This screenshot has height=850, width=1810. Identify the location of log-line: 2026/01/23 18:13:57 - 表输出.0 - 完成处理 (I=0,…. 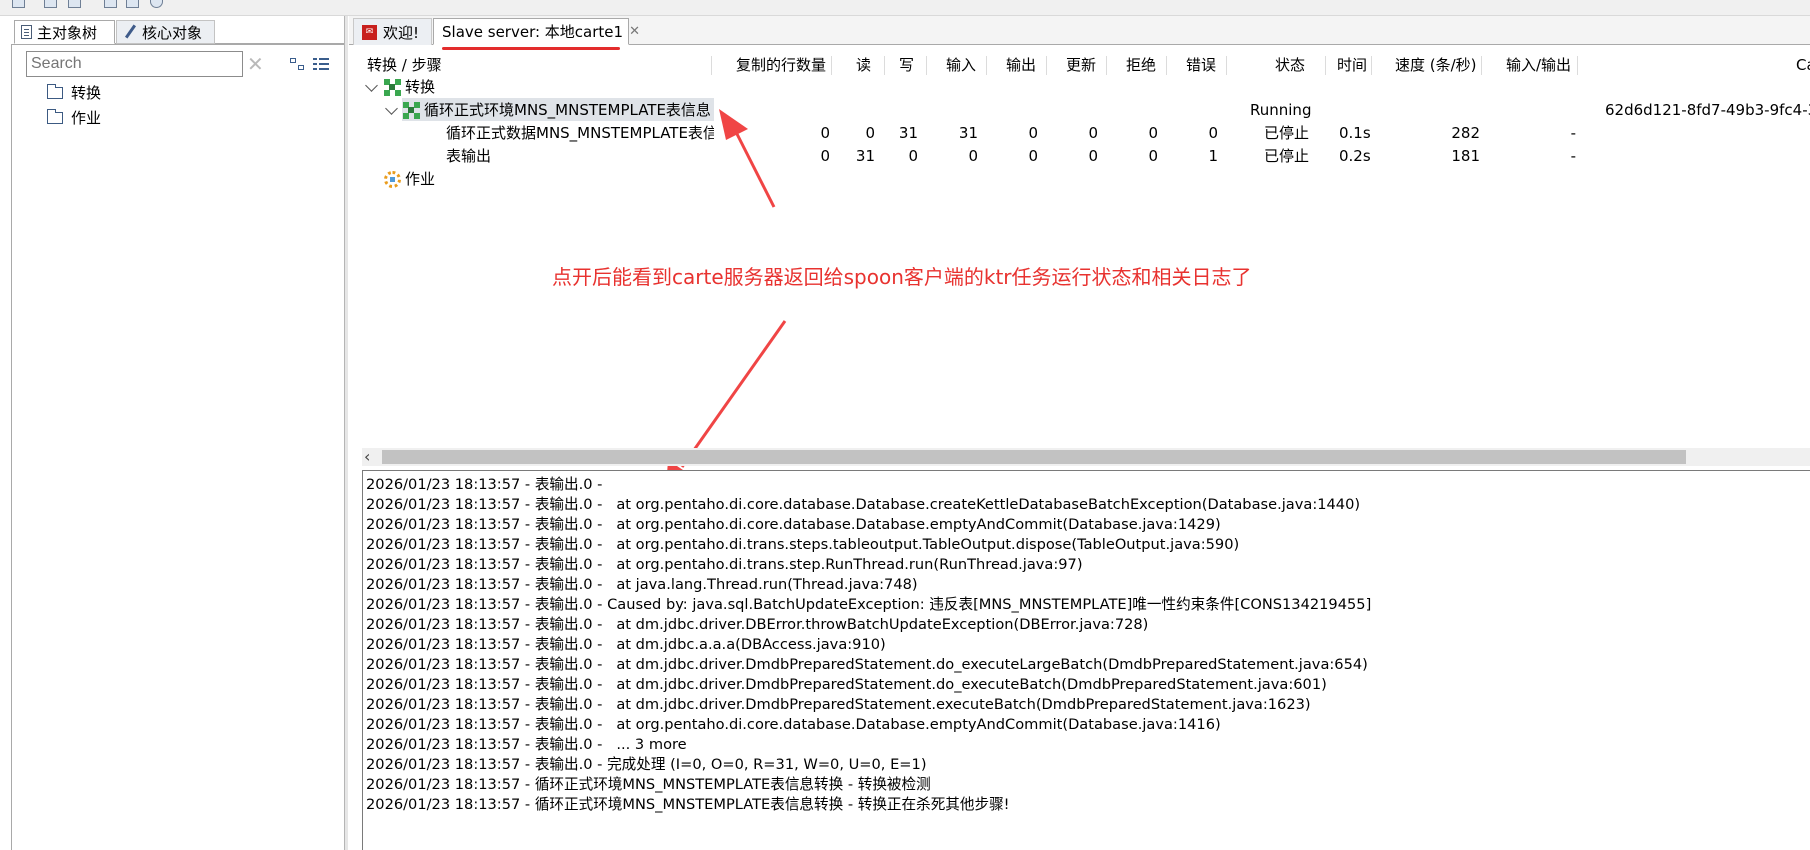
(646, 764).